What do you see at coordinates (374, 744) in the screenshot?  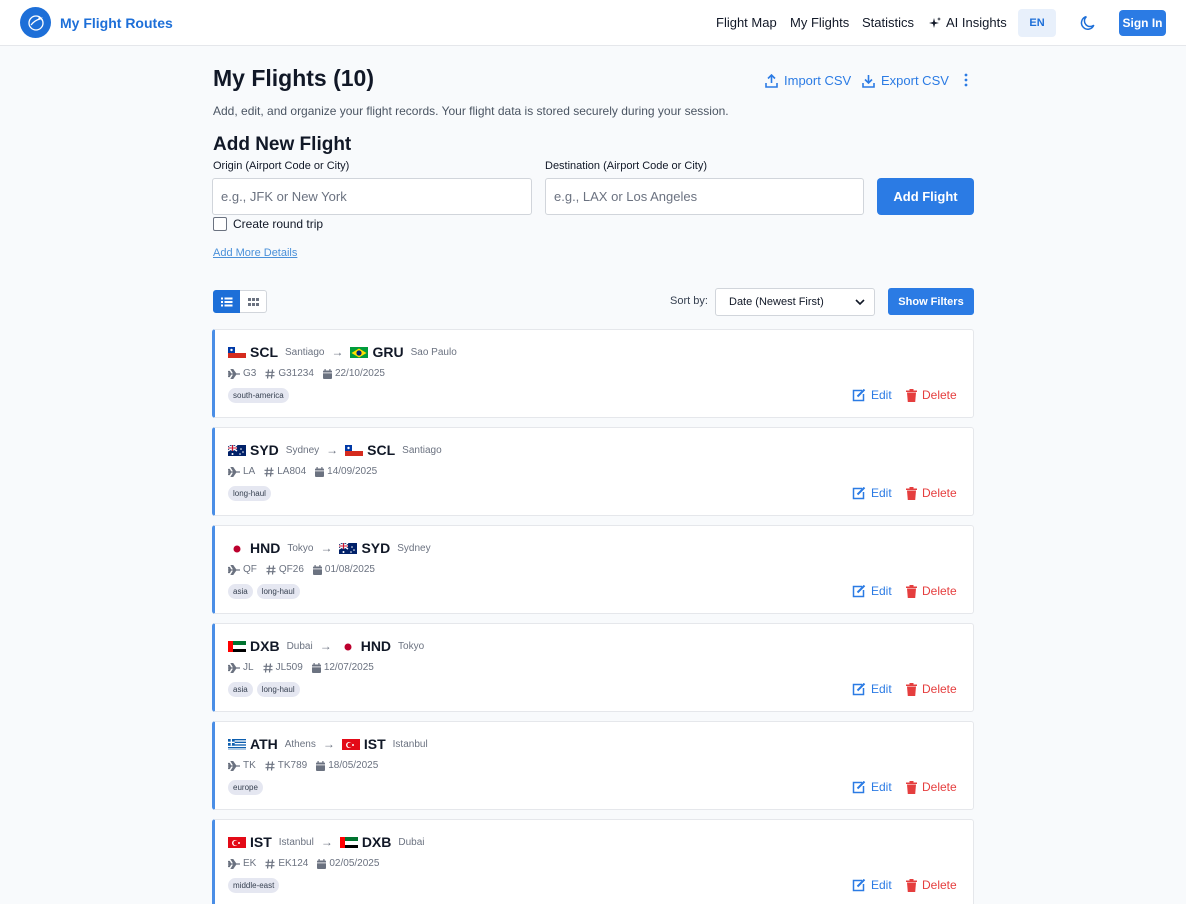 I see `destination-code: IST` at bounding box center [374, 744].